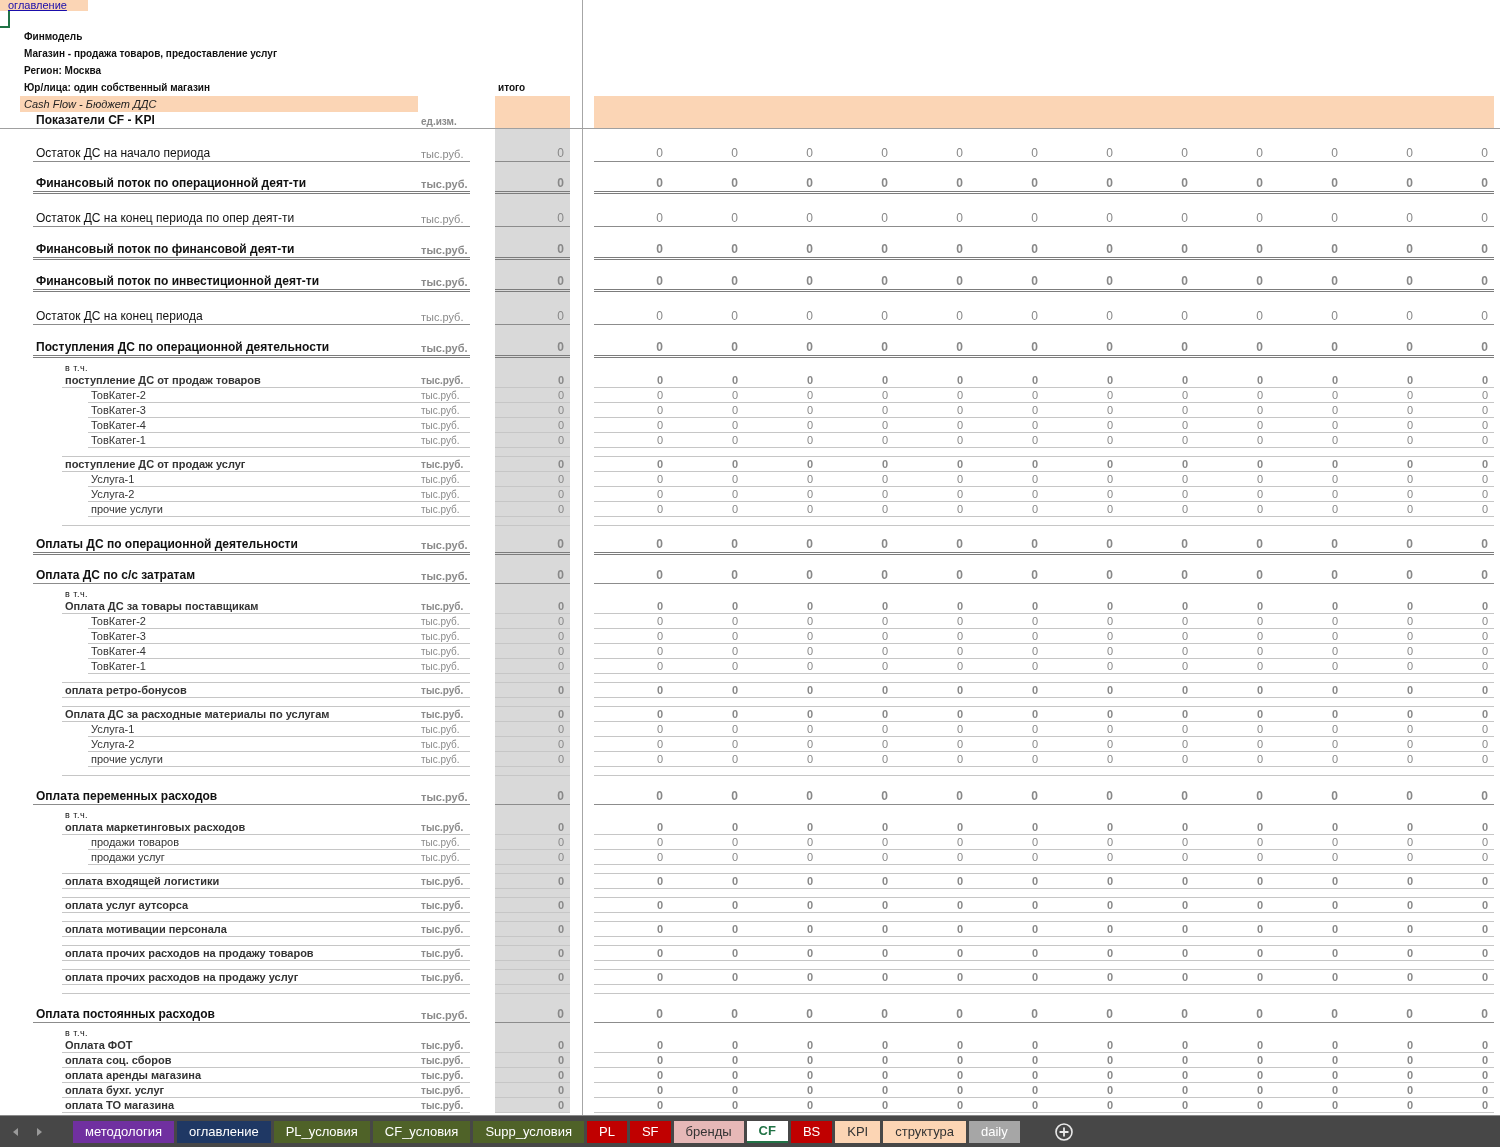  What do you see at coordinates (607, 1131) in the screenshot?
I see `sheet-tab: PL` at bounding box center [607, 1131].